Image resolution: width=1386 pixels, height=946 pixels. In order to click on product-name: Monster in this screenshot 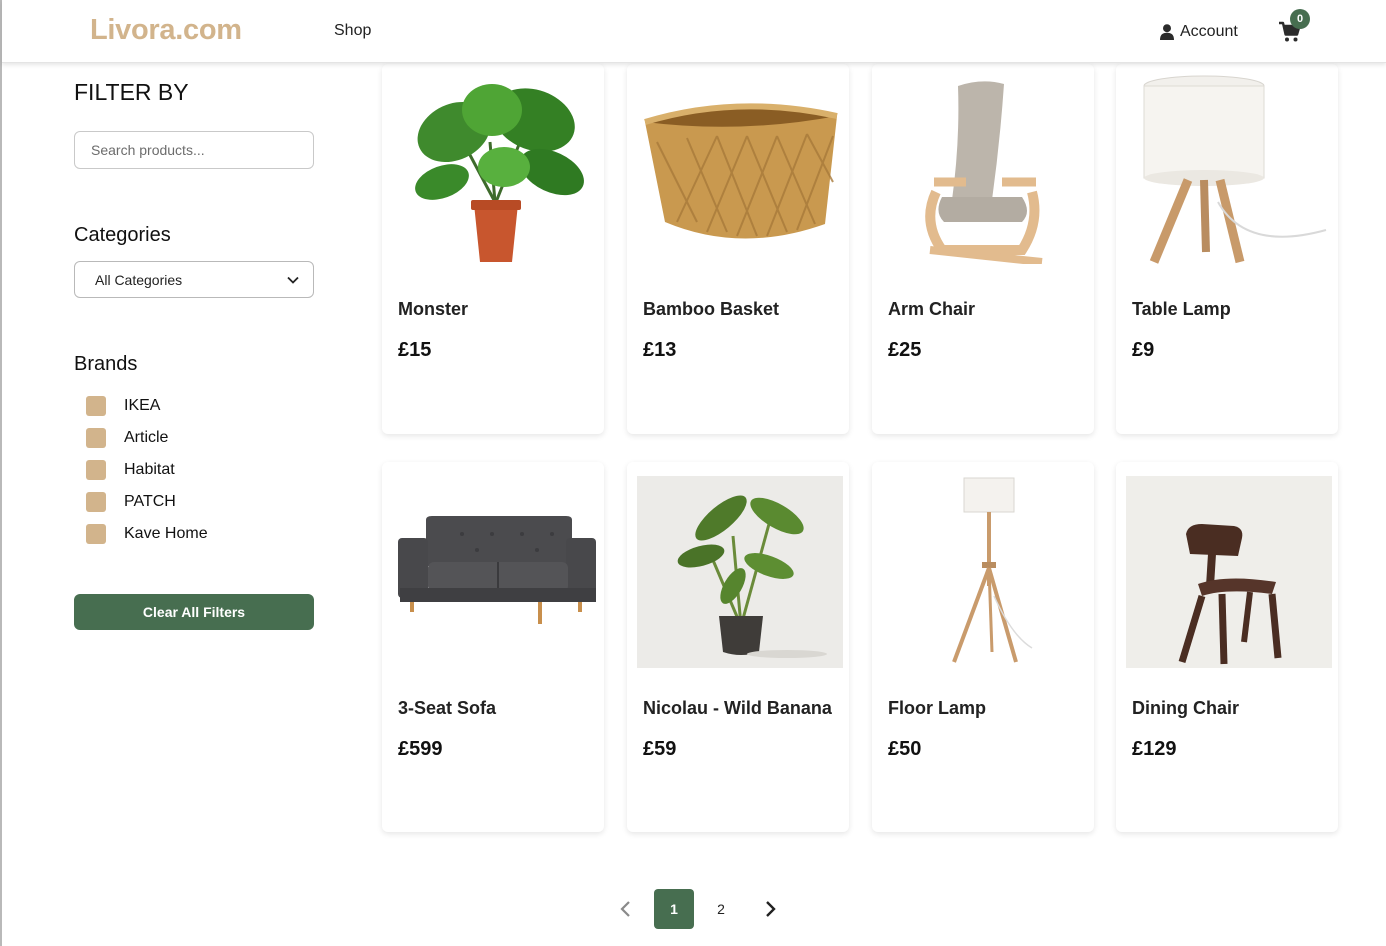, I will do `click(433, 309)`.